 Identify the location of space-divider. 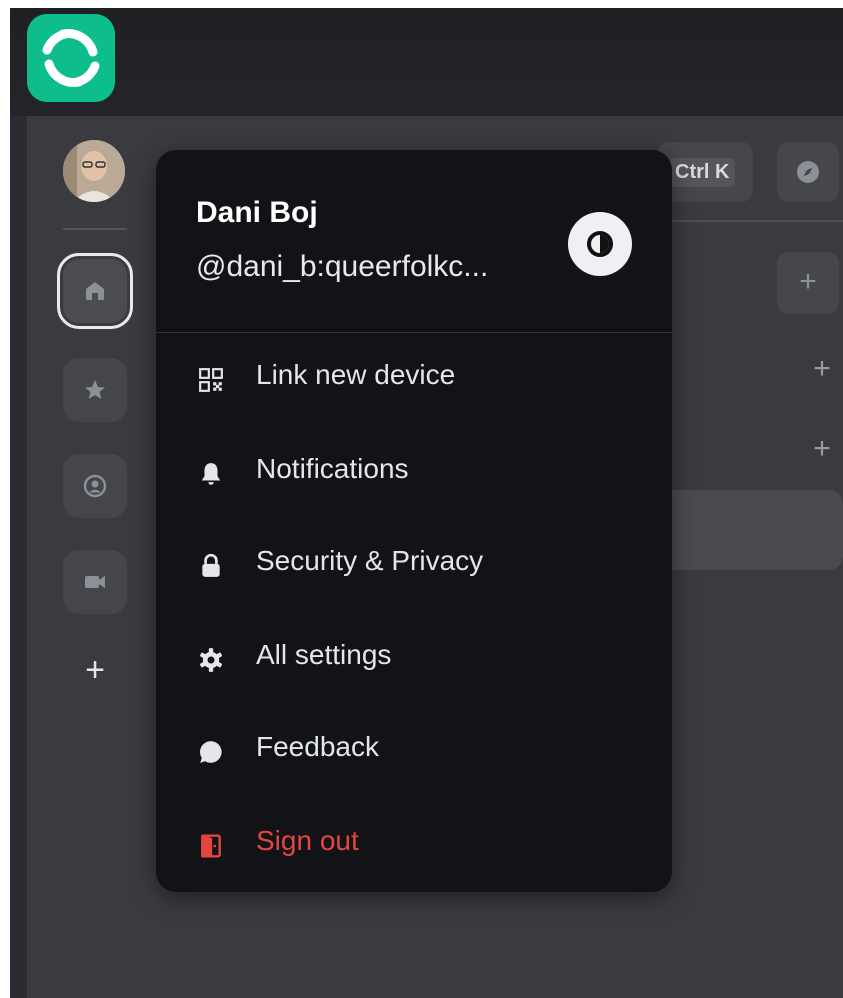
(95, 229).